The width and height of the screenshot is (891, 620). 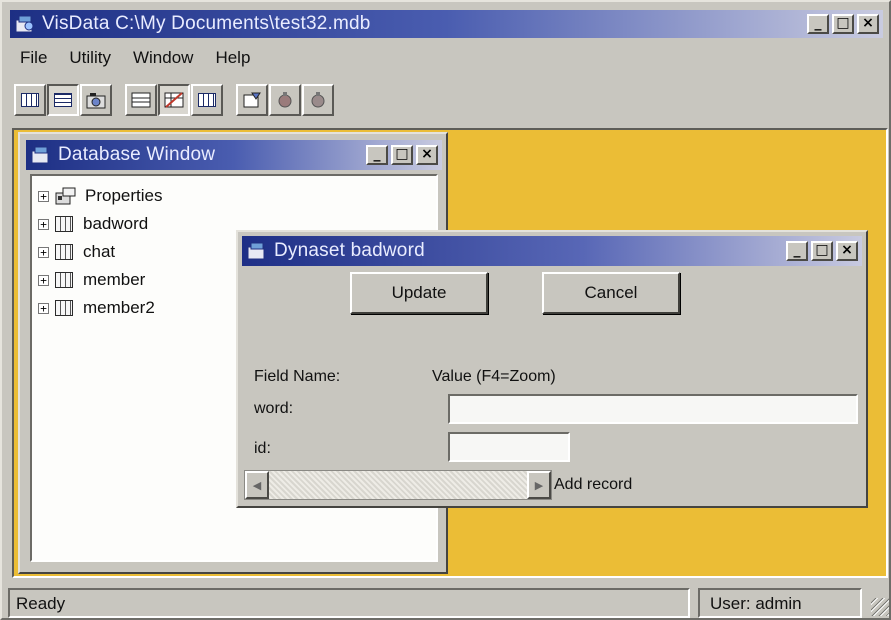 I want to click on table-type-button, so click(x=30, y=100).